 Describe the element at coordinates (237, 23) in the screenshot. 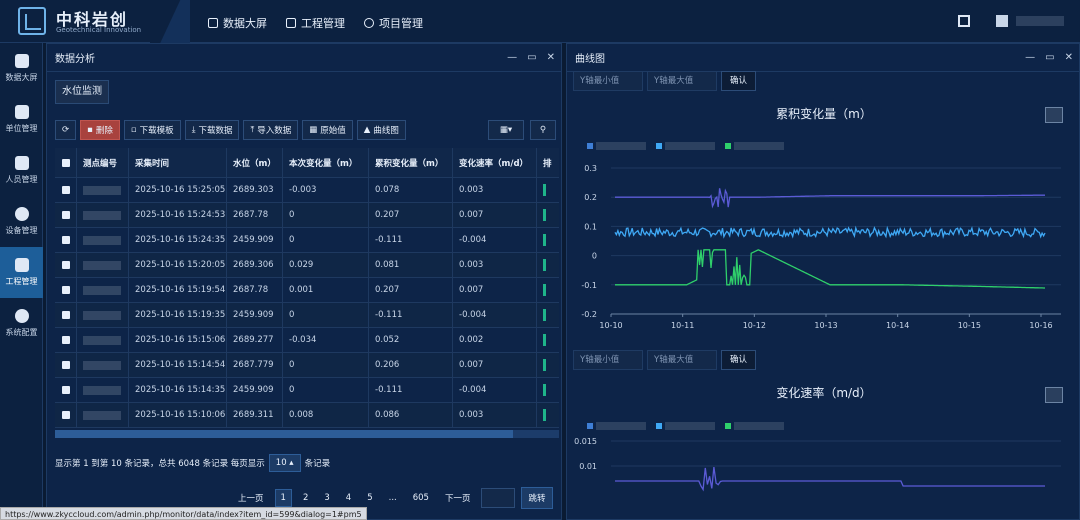

I see `nav-data-screen: 数据大屏` at that location.